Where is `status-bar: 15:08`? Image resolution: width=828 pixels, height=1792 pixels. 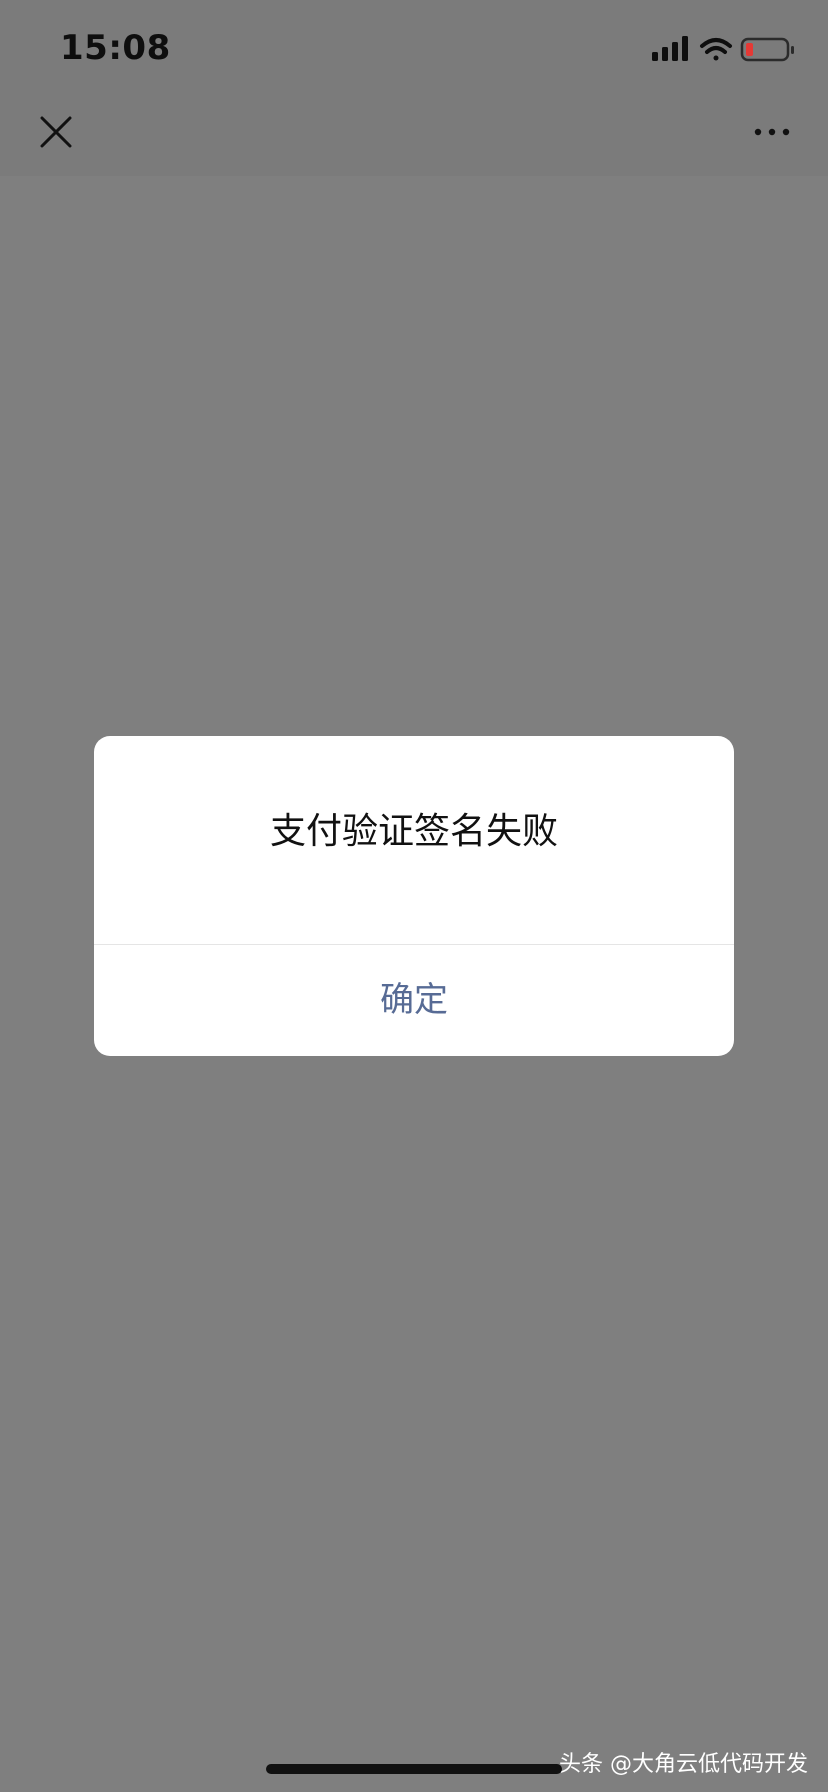
status-bar: 15:08 is located at coordinates (414, 48).